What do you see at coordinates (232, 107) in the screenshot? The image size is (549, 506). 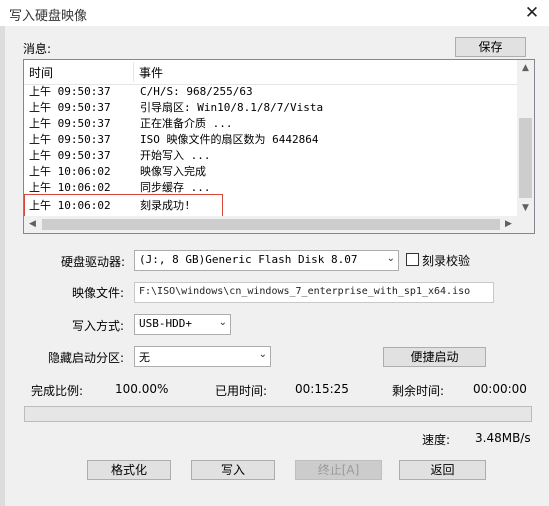 I see `log-event: 引导扇区: Win10/8.1/8/7/Vista` at bounding box center [232, 107].